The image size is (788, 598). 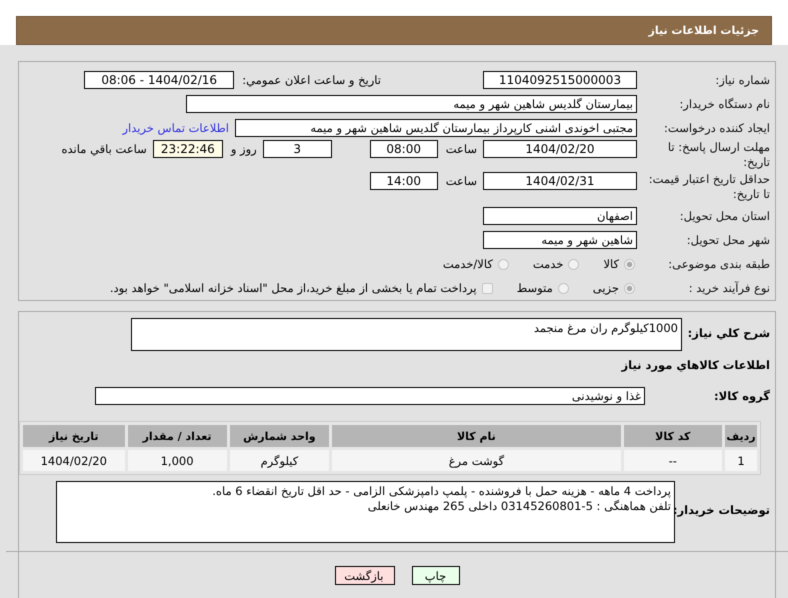 What do you see at coordinates (741, 436) in the screenshot?
I see `column-header: ردیف` at bounding box center [741, 436].